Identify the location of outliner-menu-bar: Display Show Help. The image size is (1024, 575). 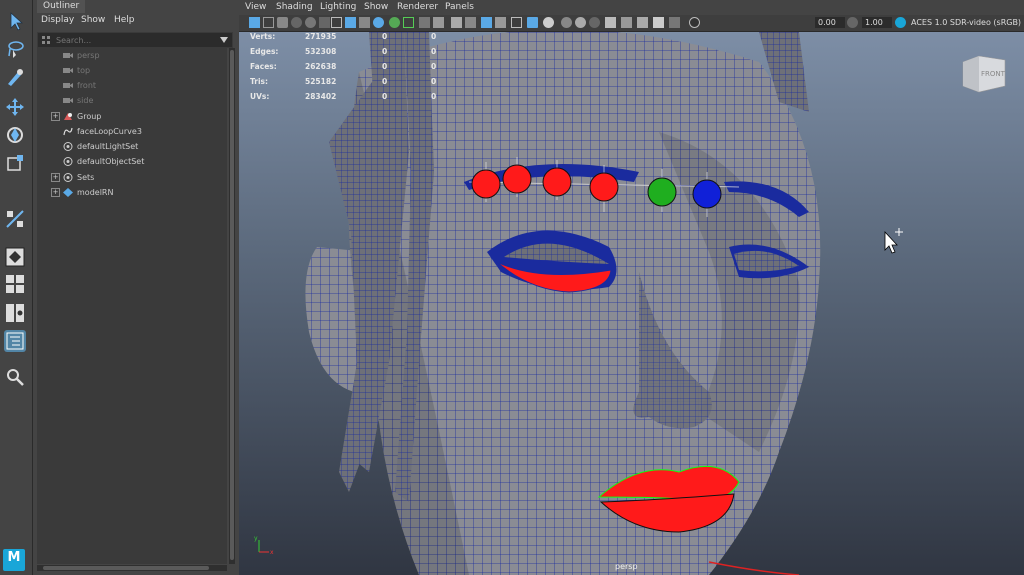
(135, 21).